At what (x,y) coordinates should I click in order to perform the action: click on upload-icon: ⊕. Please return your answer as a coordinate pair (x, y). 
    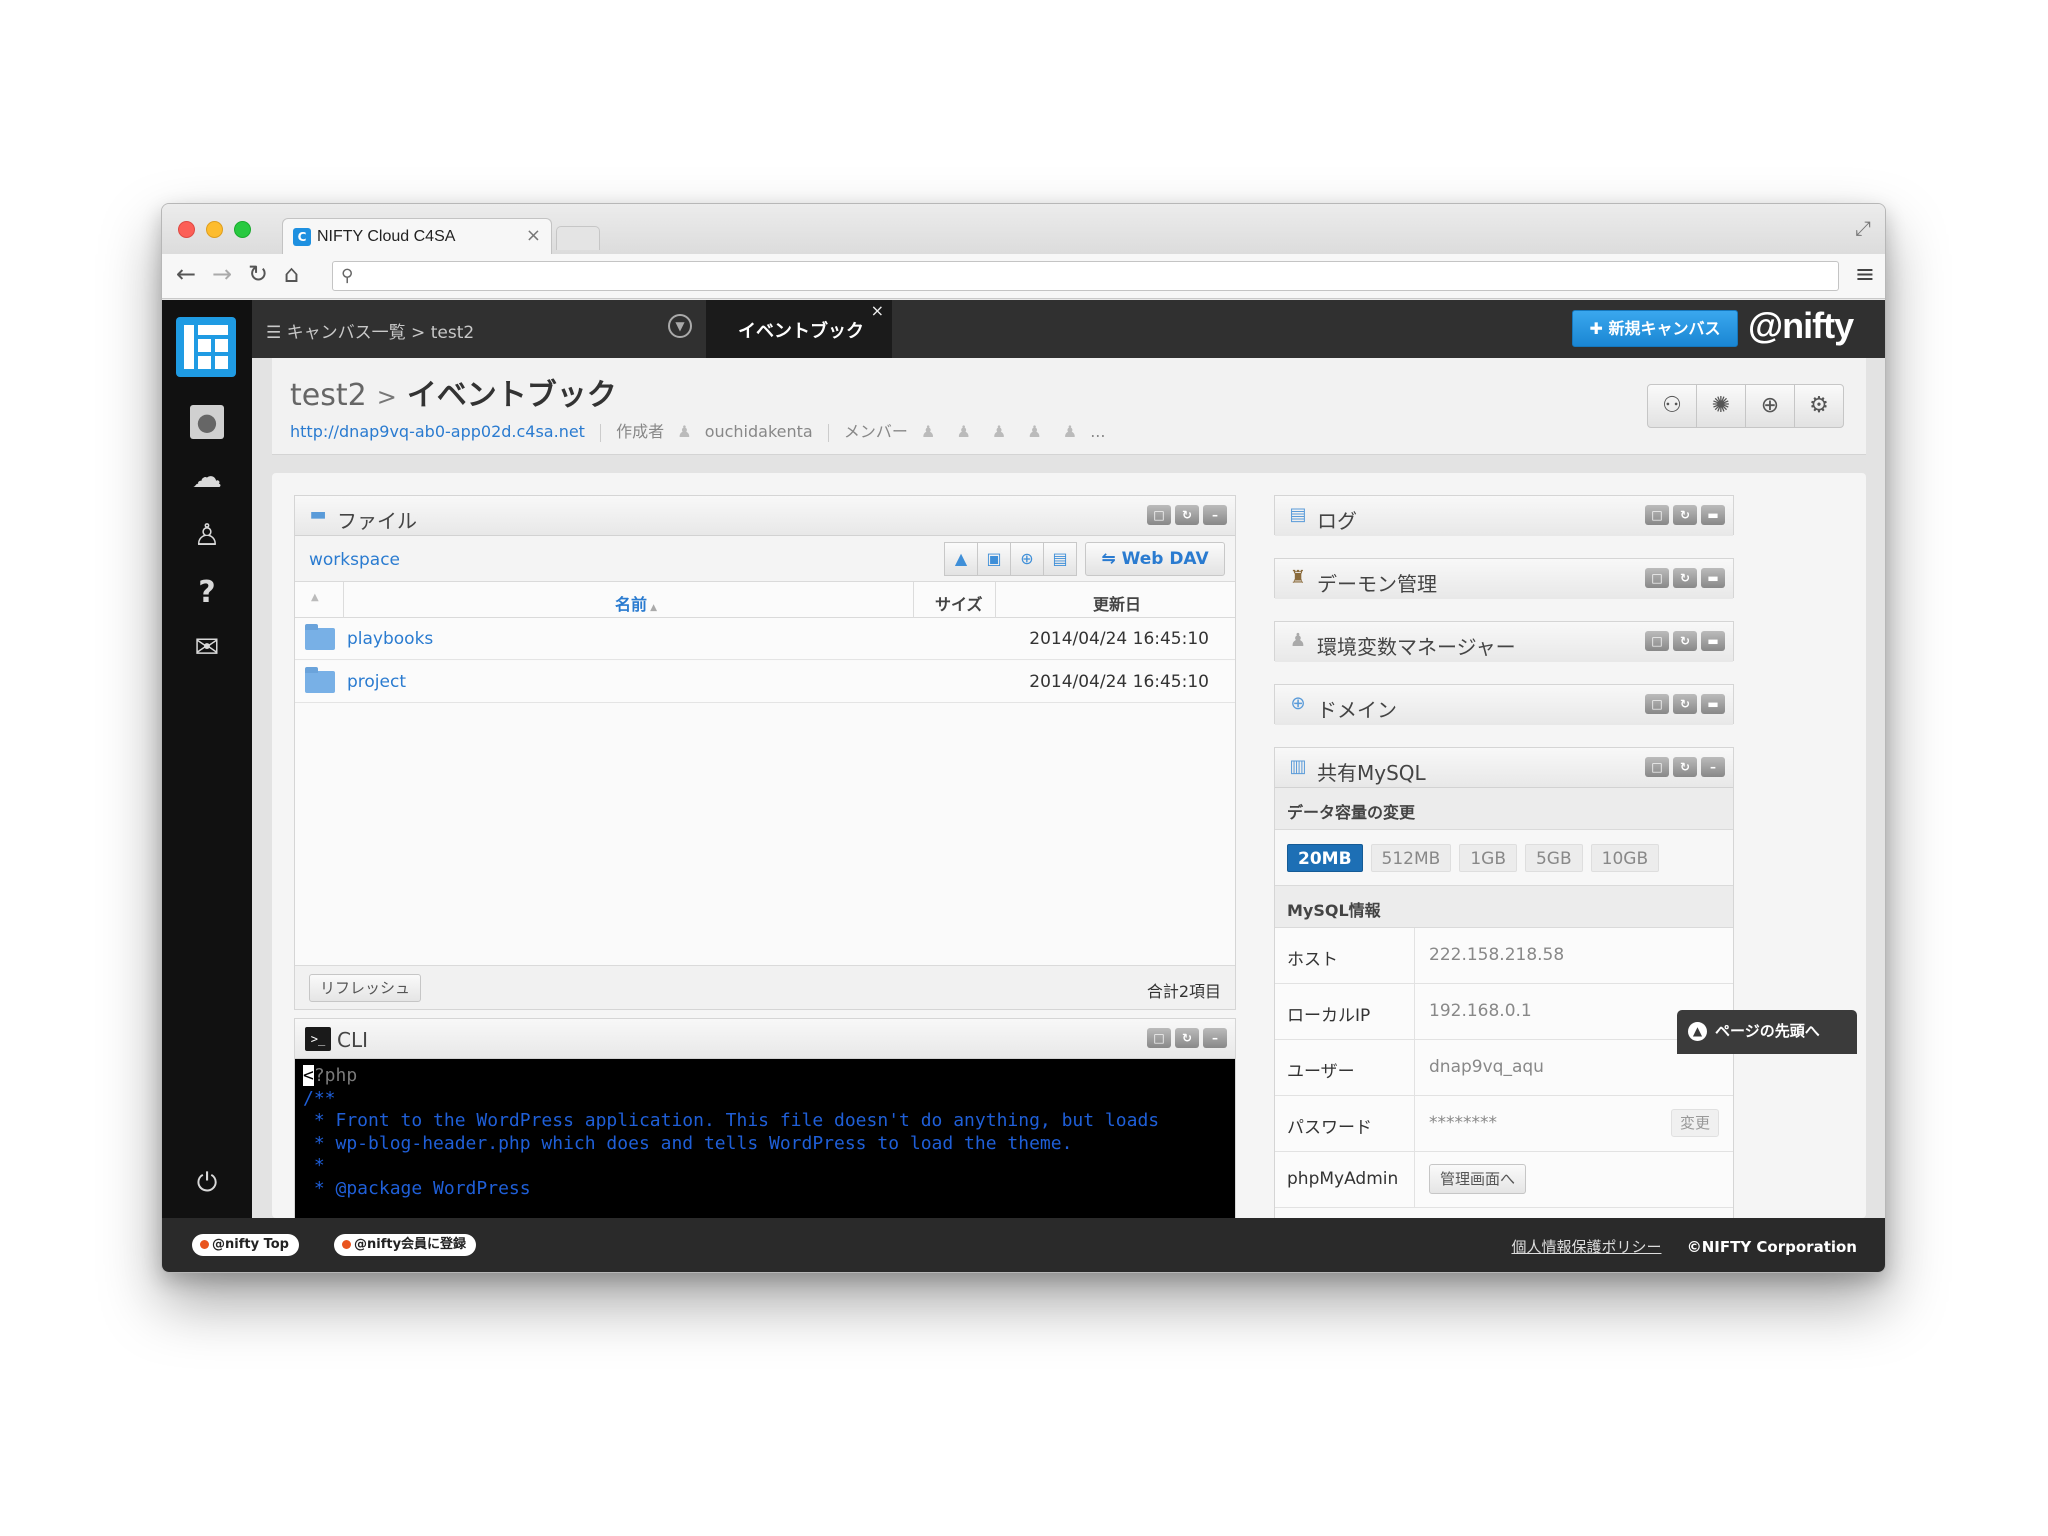
    Looking at the image, I should click on (1770, 406).